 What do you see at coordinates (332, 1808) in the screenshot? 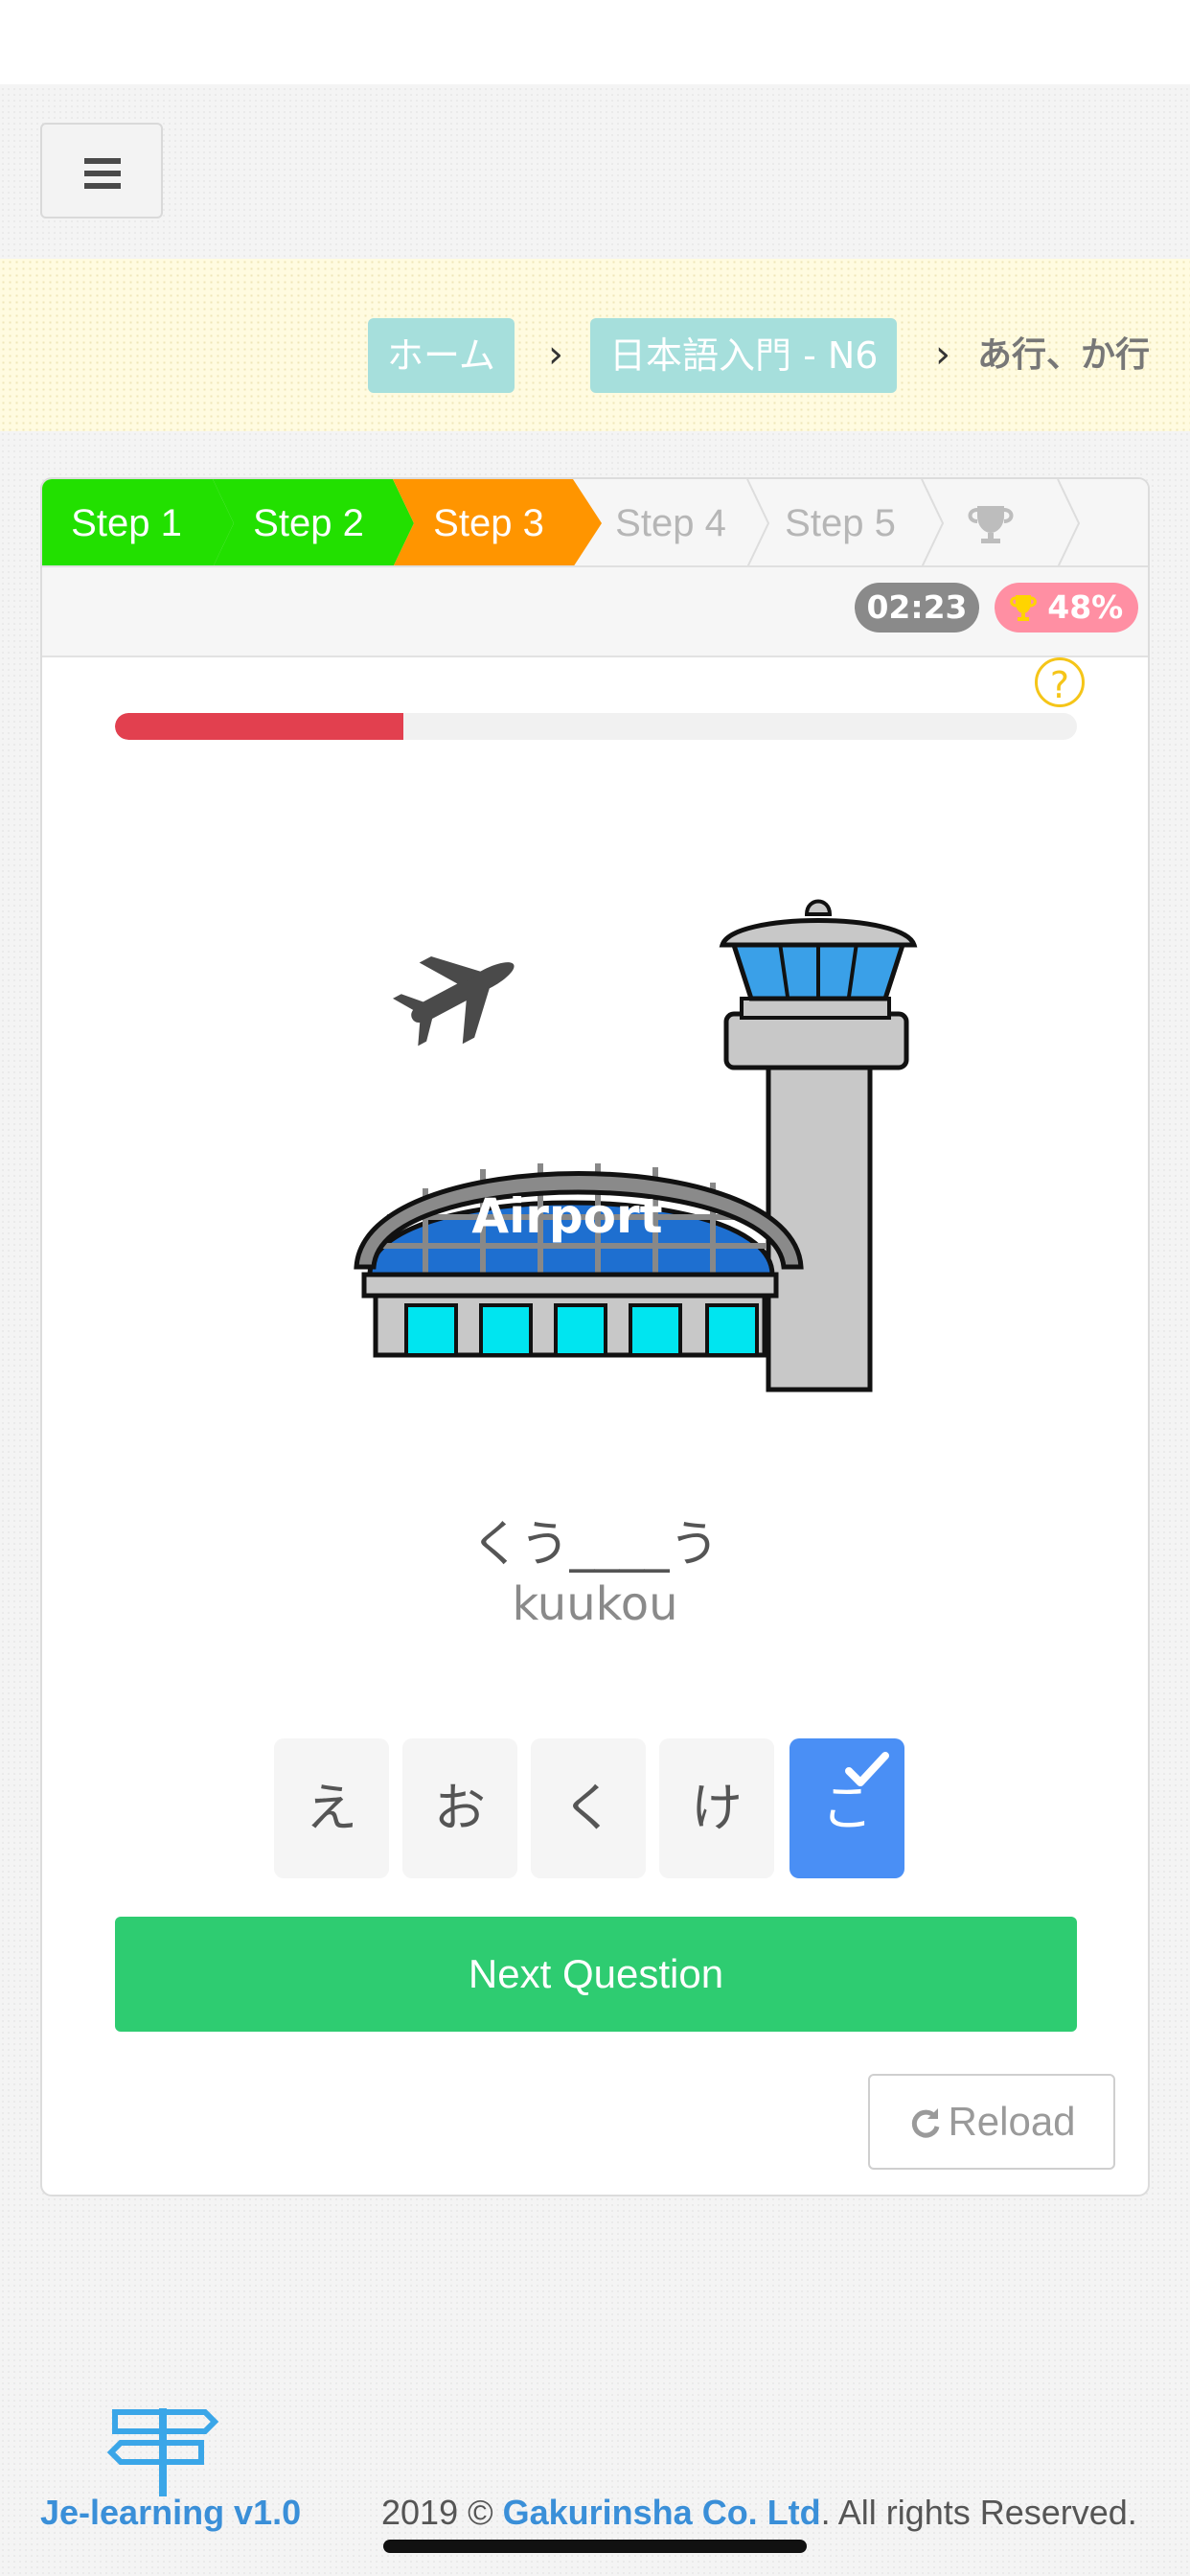
I see `choice-option: え` at bounding box center [332, 1808].